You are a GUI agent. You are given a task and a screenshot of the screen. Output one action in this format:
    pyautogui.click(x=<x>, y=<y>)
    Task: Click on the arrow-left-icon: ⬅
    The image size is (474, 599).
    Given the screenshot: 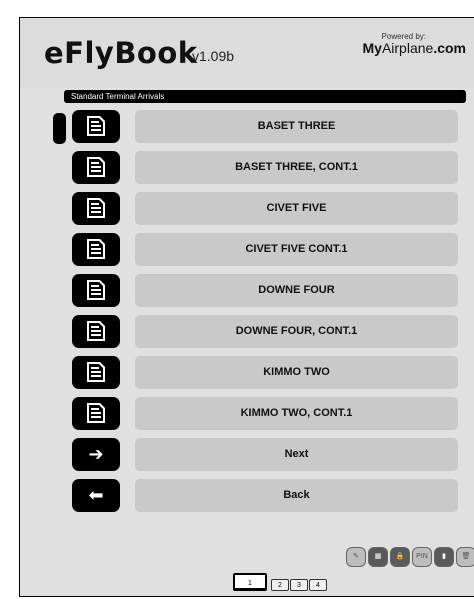 What is the action you would take?
    pyautogui.click(x=96, y=495)
    